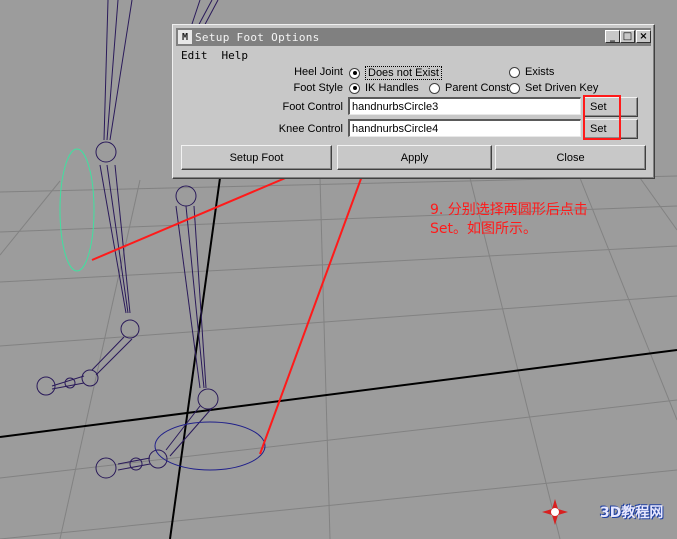 Image resolution: width=677 pixels, height=539 pixels. What do you see at coordinates (318, 72) in the screenshot?
I see `heel-joint-label: Heel Joint` at bounding box center [318, 72].